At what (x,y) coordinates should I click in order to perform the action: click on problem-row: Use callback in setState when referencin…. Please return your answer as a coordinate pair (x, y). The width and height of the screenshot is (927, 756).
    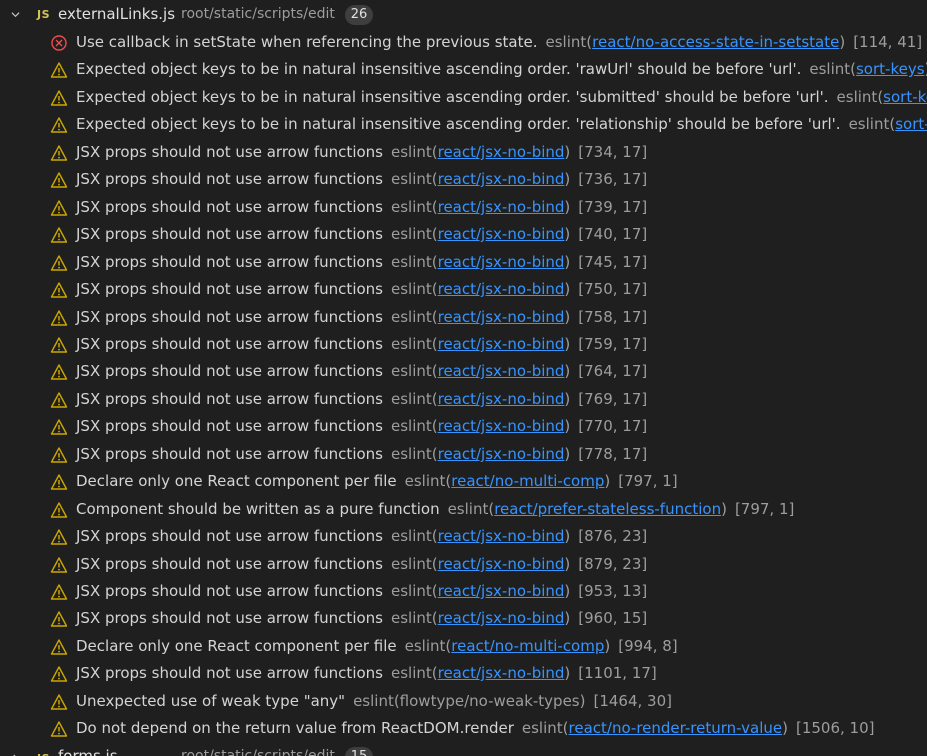
    Looking at the image, I should click on (463, 42).